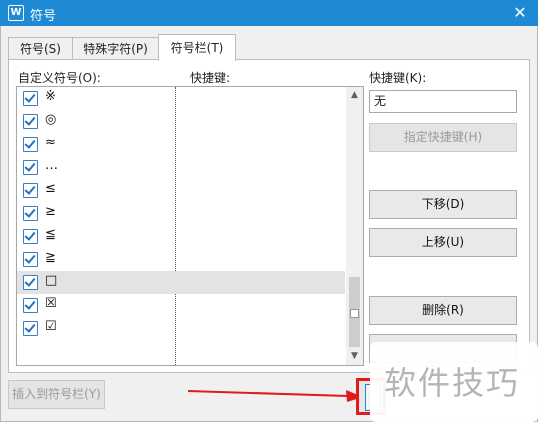 This screenshot has height=422, width=538. I want to click on list-item: ≦, so click(181, 236).